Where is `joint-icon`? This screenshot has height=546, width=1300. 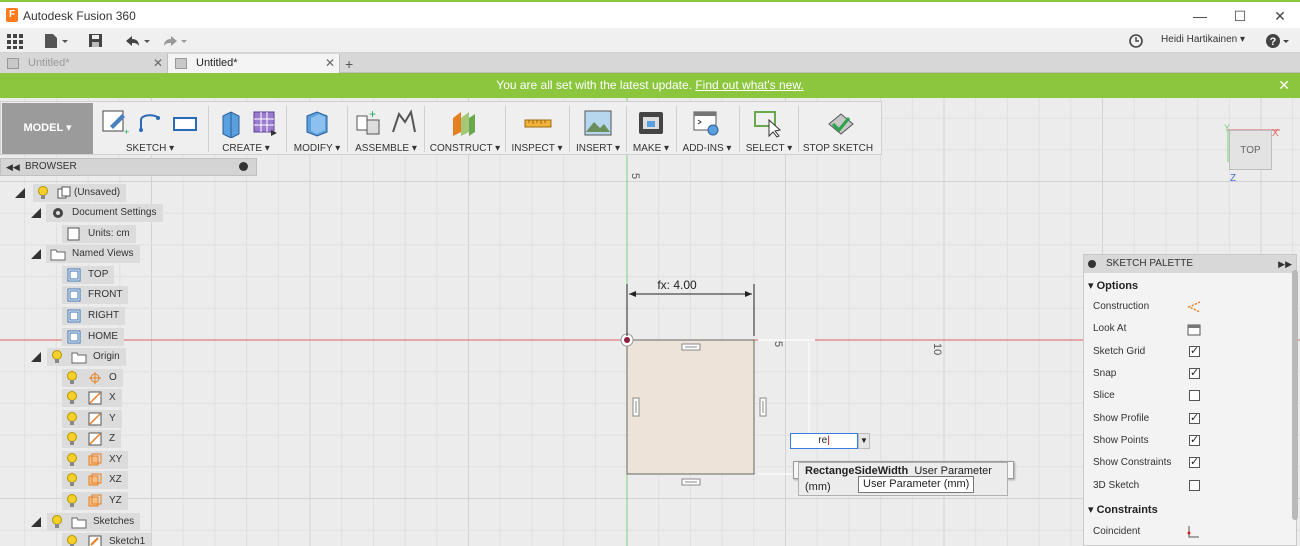 joint-icon is located at coordinates (404, 123).